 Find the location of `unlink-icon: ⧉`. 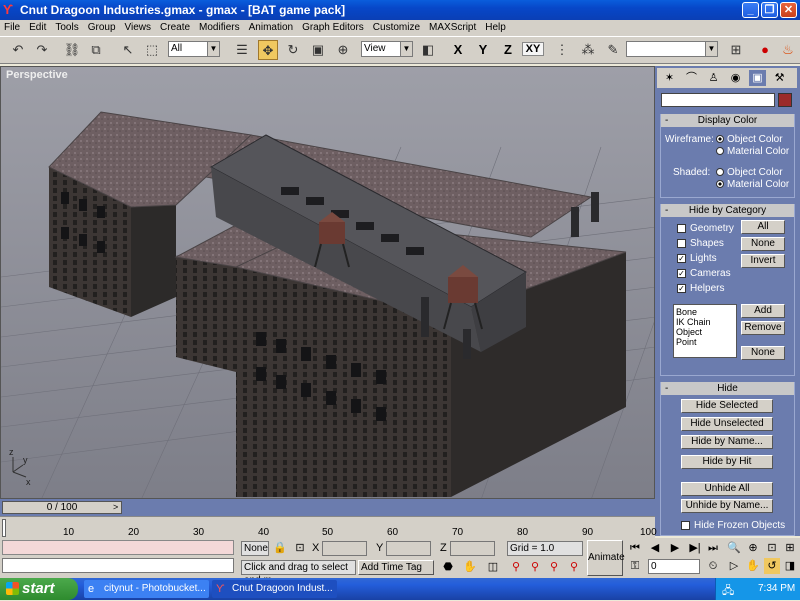

unlink-icon: ⧉ is located at coordinates (96, 50).